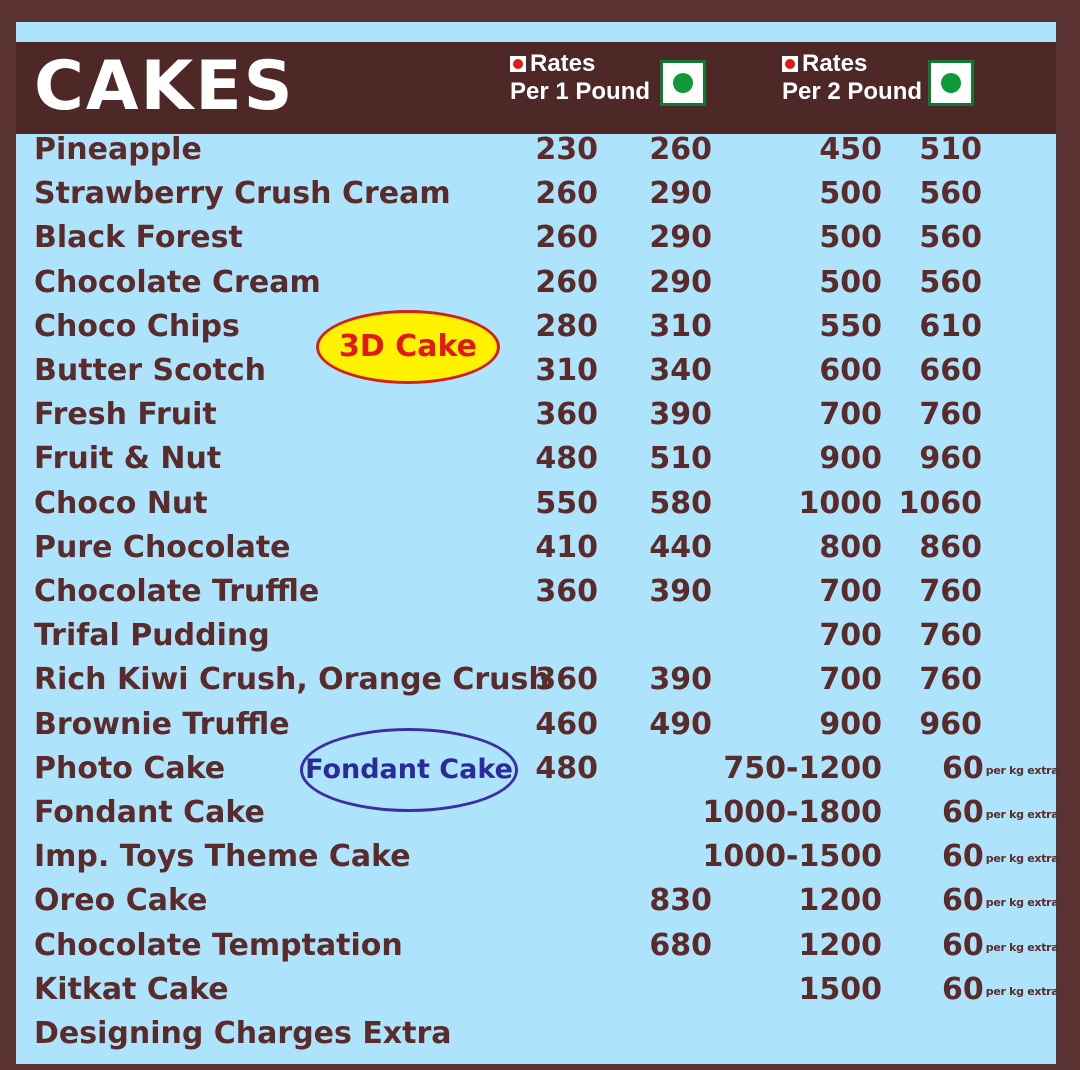 Image resolution: width=1080 pixels, height=1070 pixels. I want to click on list-item: Chocolate Cream 260 290 500 560, so click(536, 283).